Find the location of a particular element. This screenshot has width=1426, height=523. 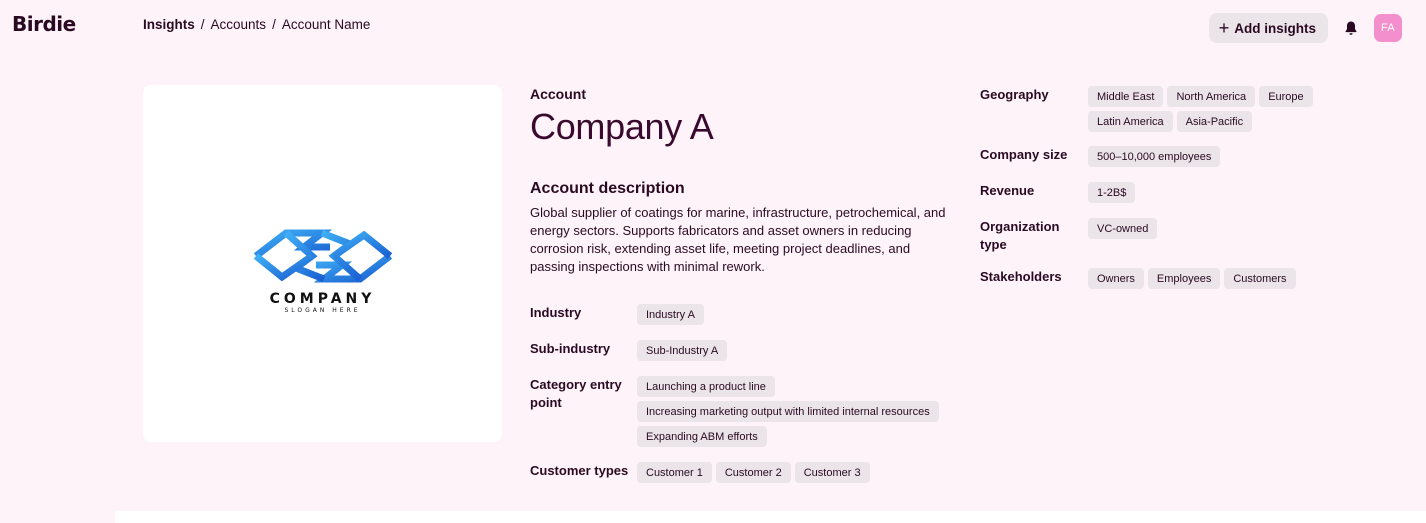

account-description-heading: Account description is located at coordinates (607, 188).